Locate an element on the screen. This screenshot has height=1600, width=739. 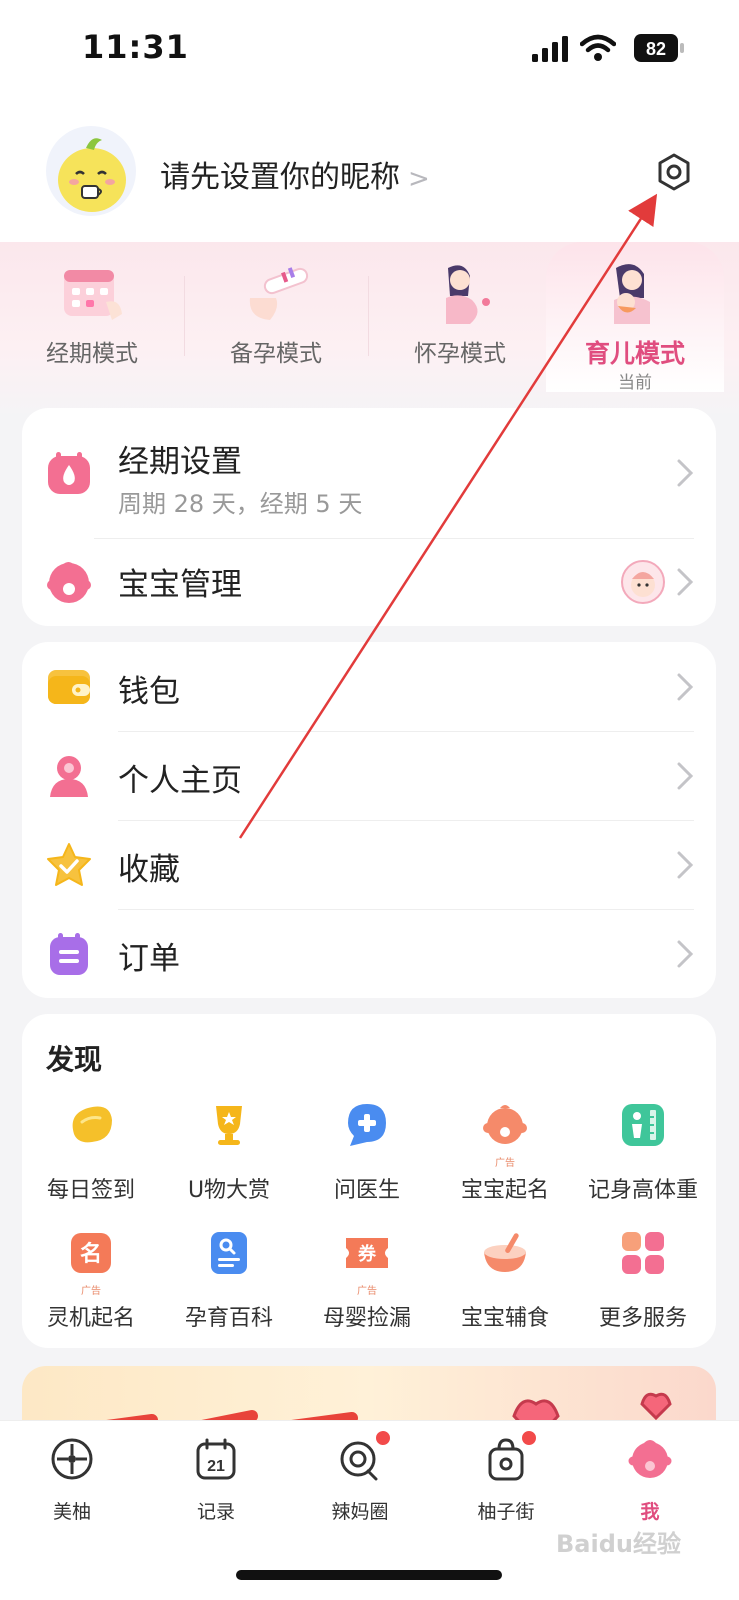
menu-item-orders: 订单 is located at coordinates (369, 953).